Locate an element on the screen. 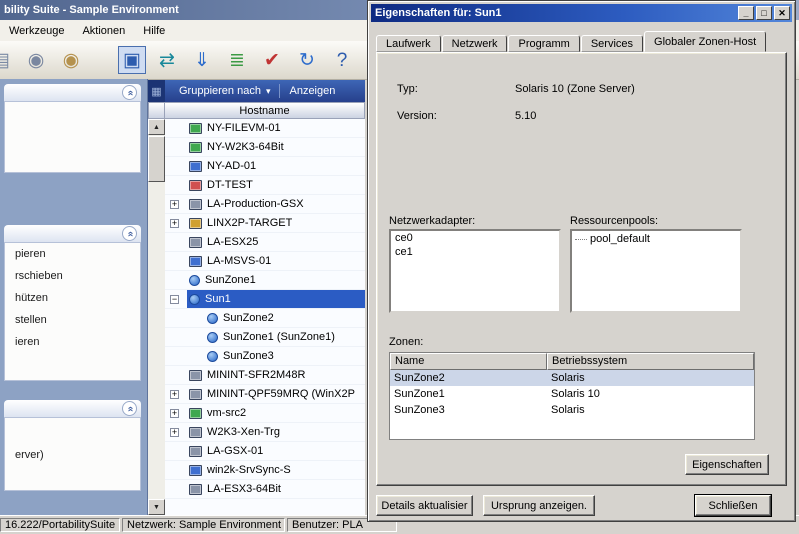 The image size is (799, 534). host-label: vm-src2 is located at coordinates (227, 413).